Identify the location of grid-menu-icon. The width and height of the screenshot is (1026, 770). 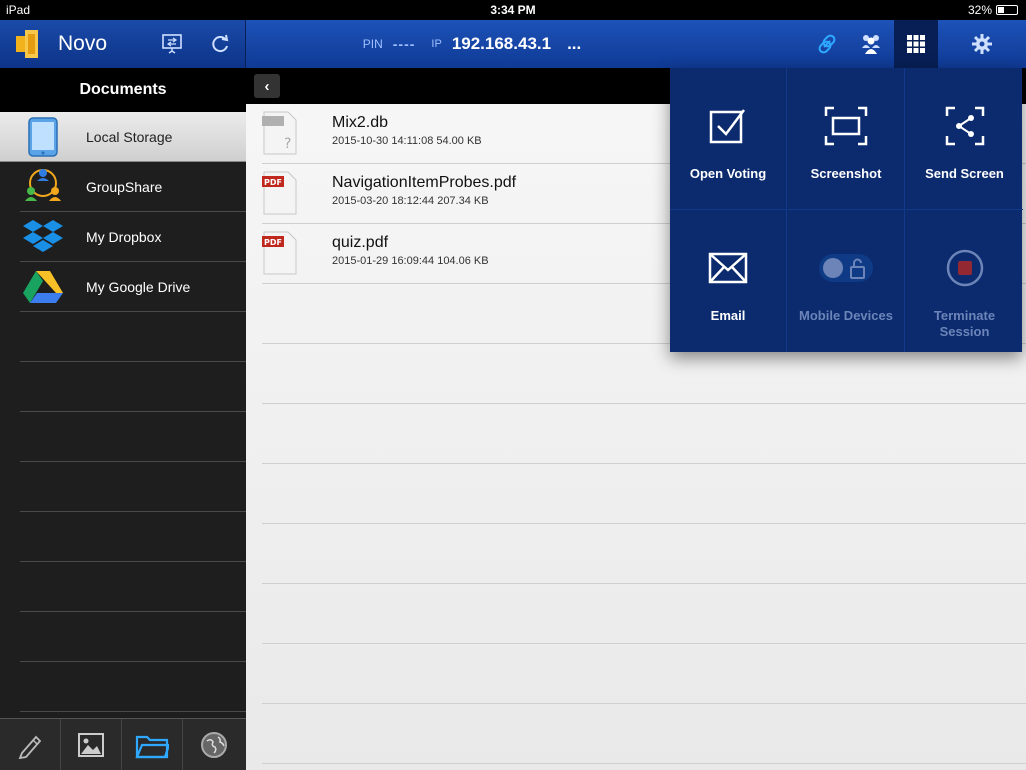
(916, 44).